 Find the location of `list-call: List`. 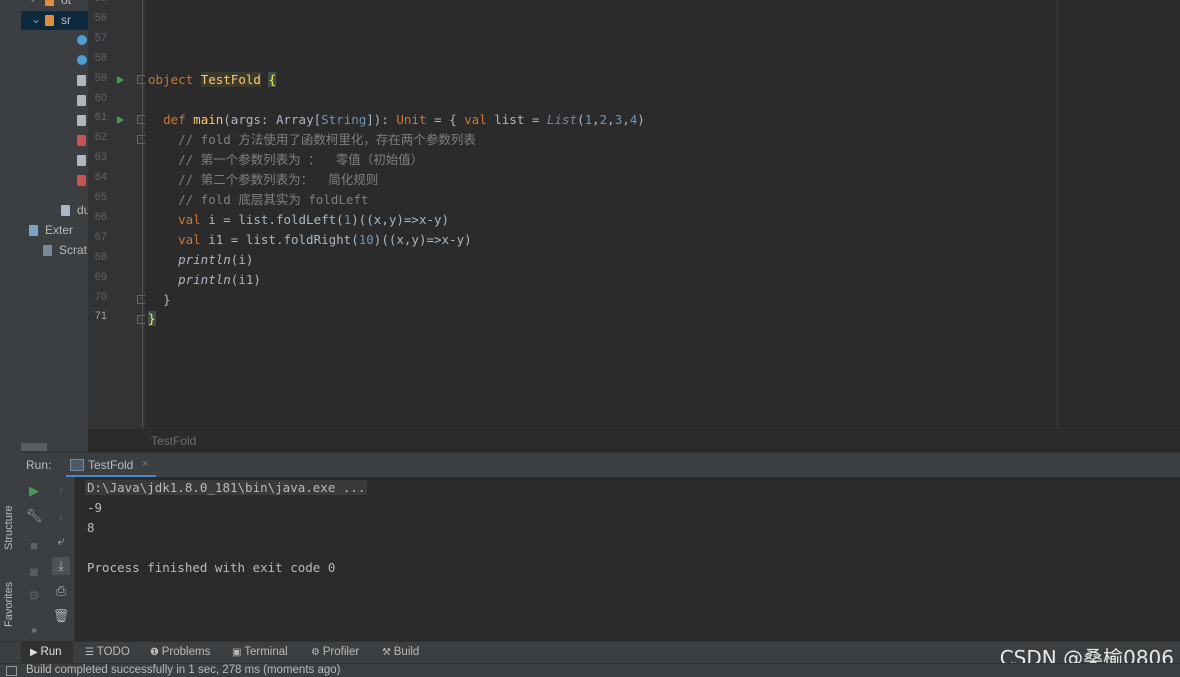

list-call: List is located at coordinates (562, 119).